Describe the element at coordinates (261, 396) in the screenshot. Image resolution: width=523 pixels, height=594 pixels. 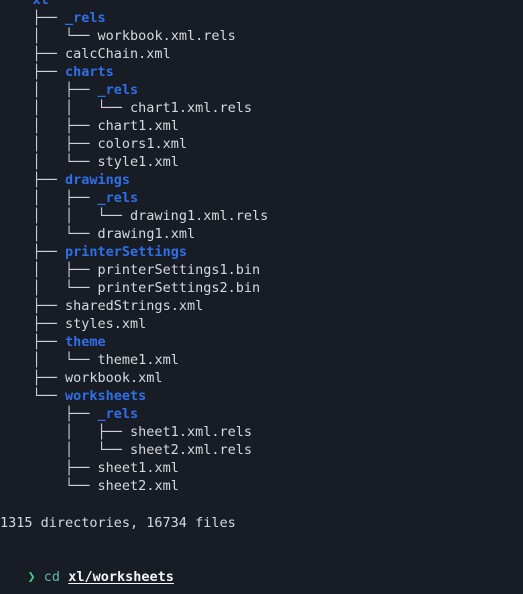
I see `tree-directory-row: └── worksheets` at that location.